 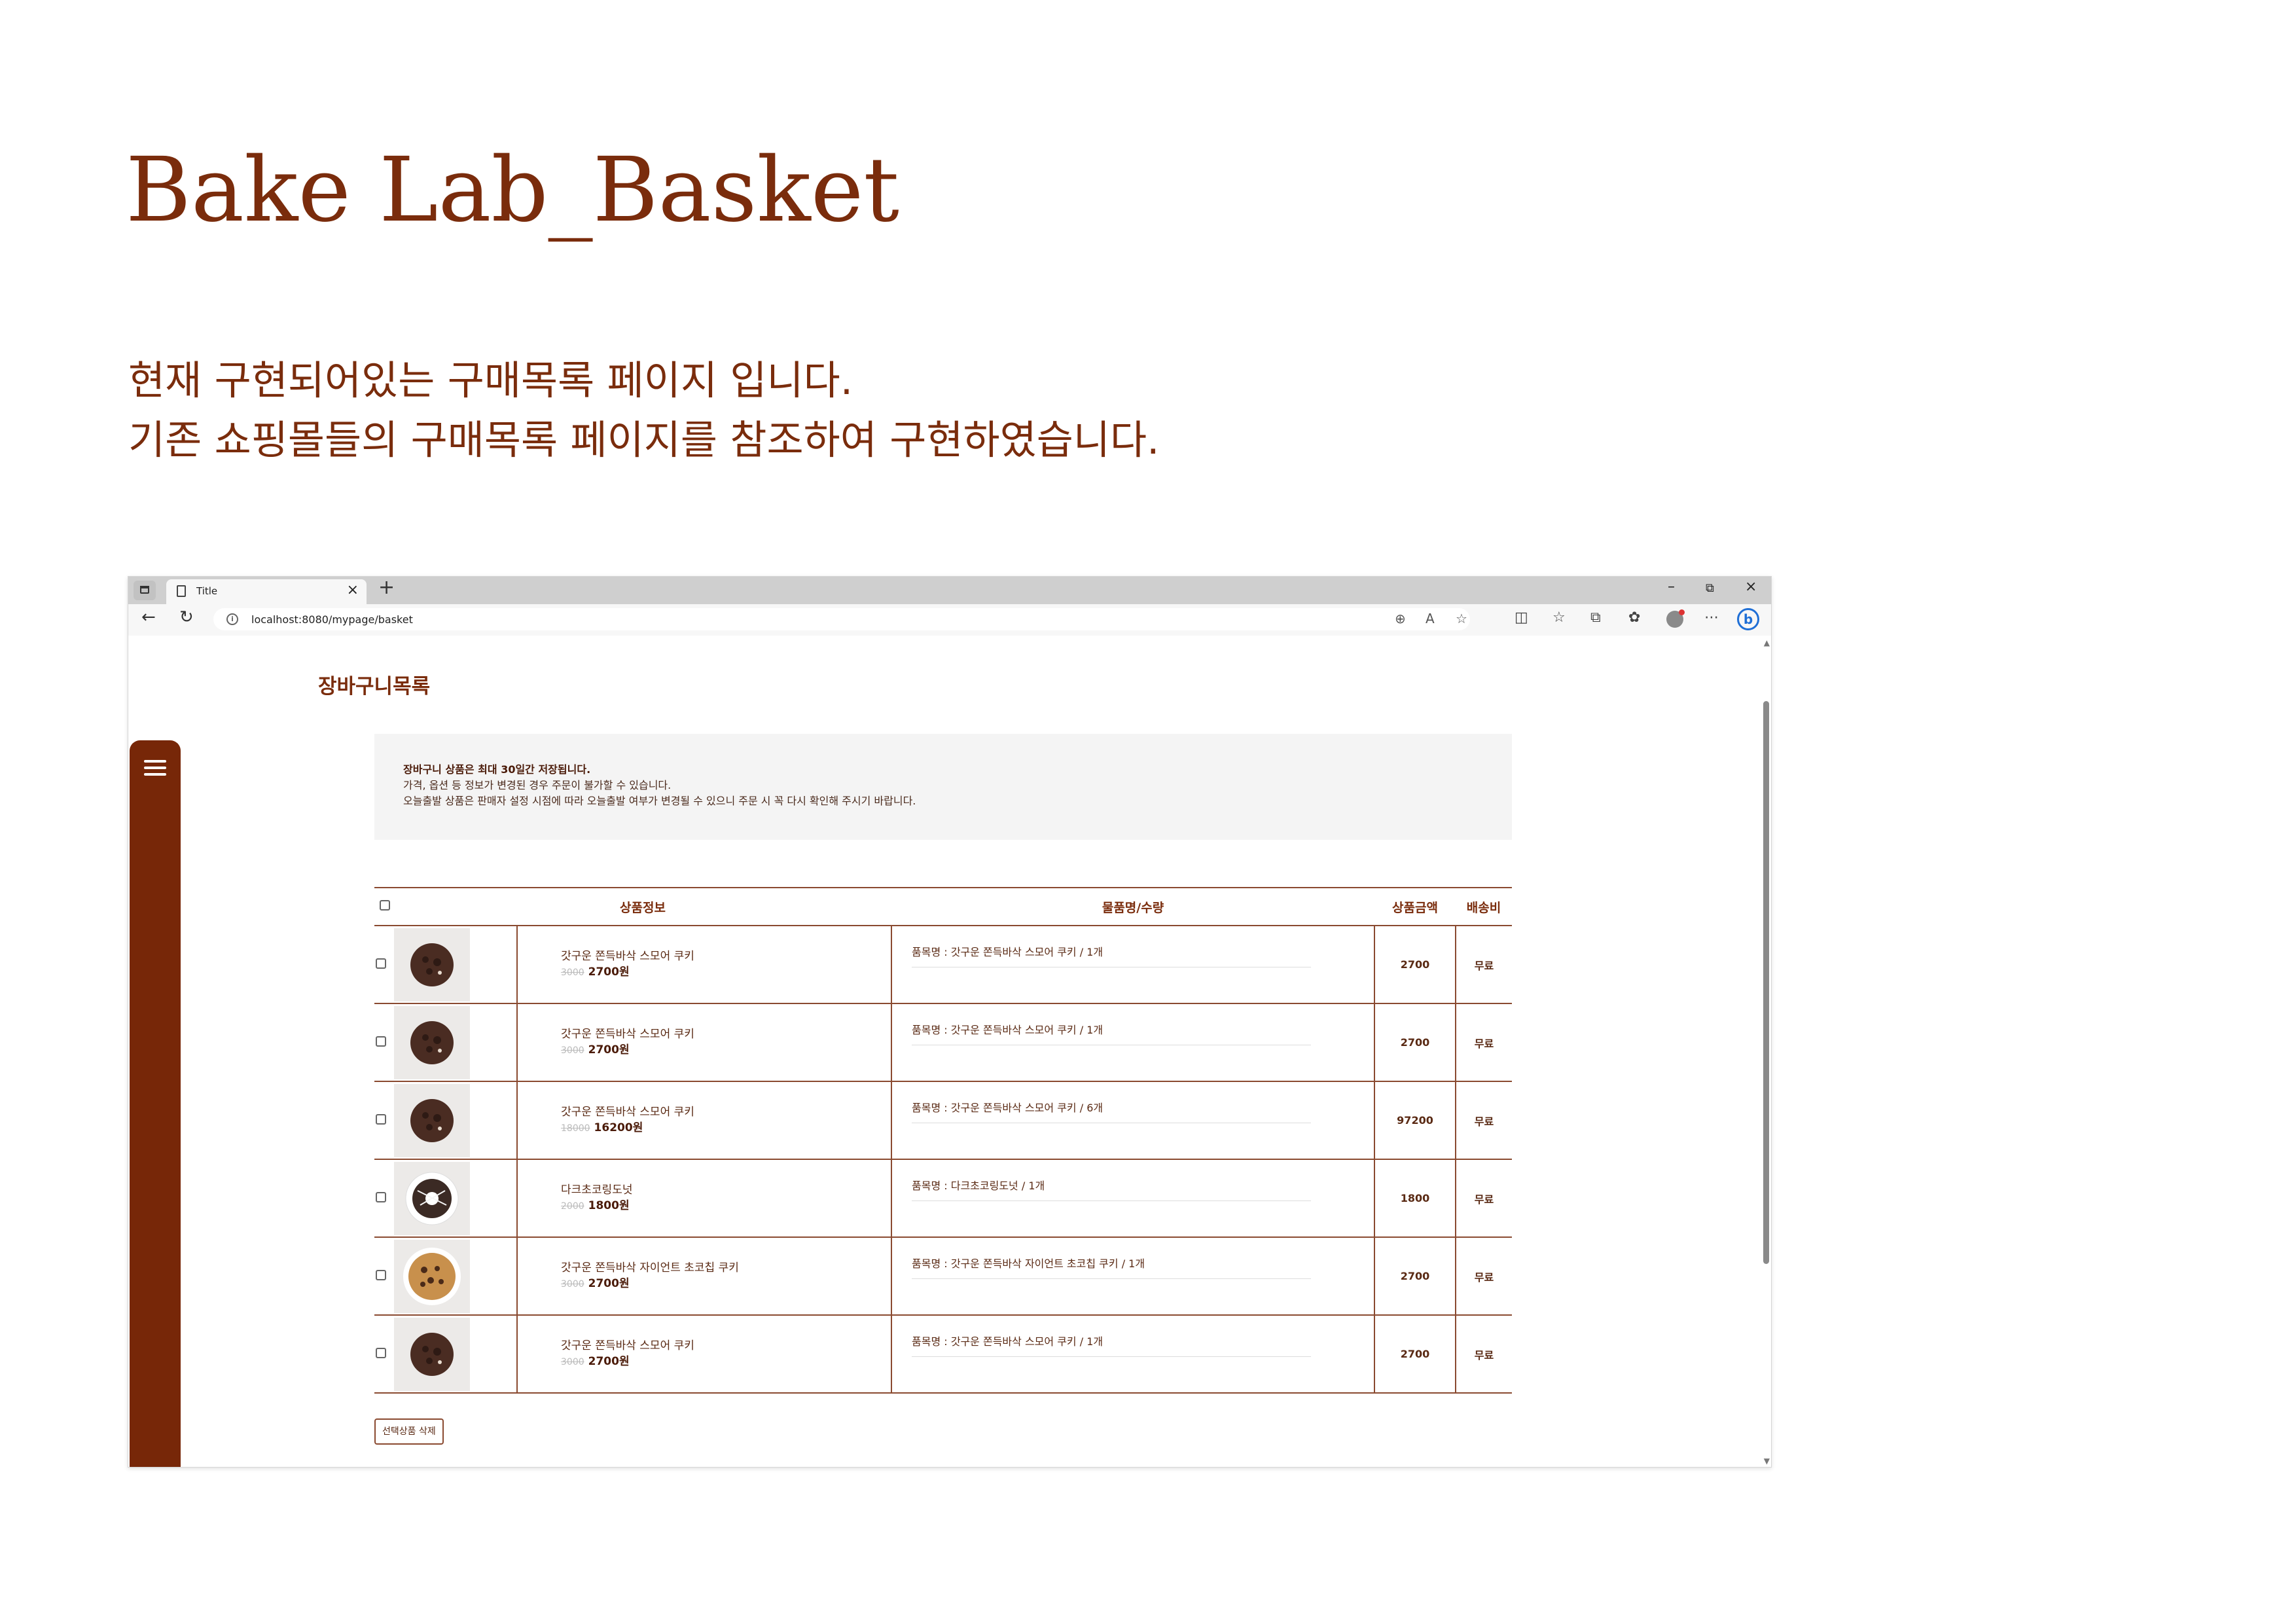 I want to click on scrollbar: ▲ ▼, so click(x=1766, y=1051).